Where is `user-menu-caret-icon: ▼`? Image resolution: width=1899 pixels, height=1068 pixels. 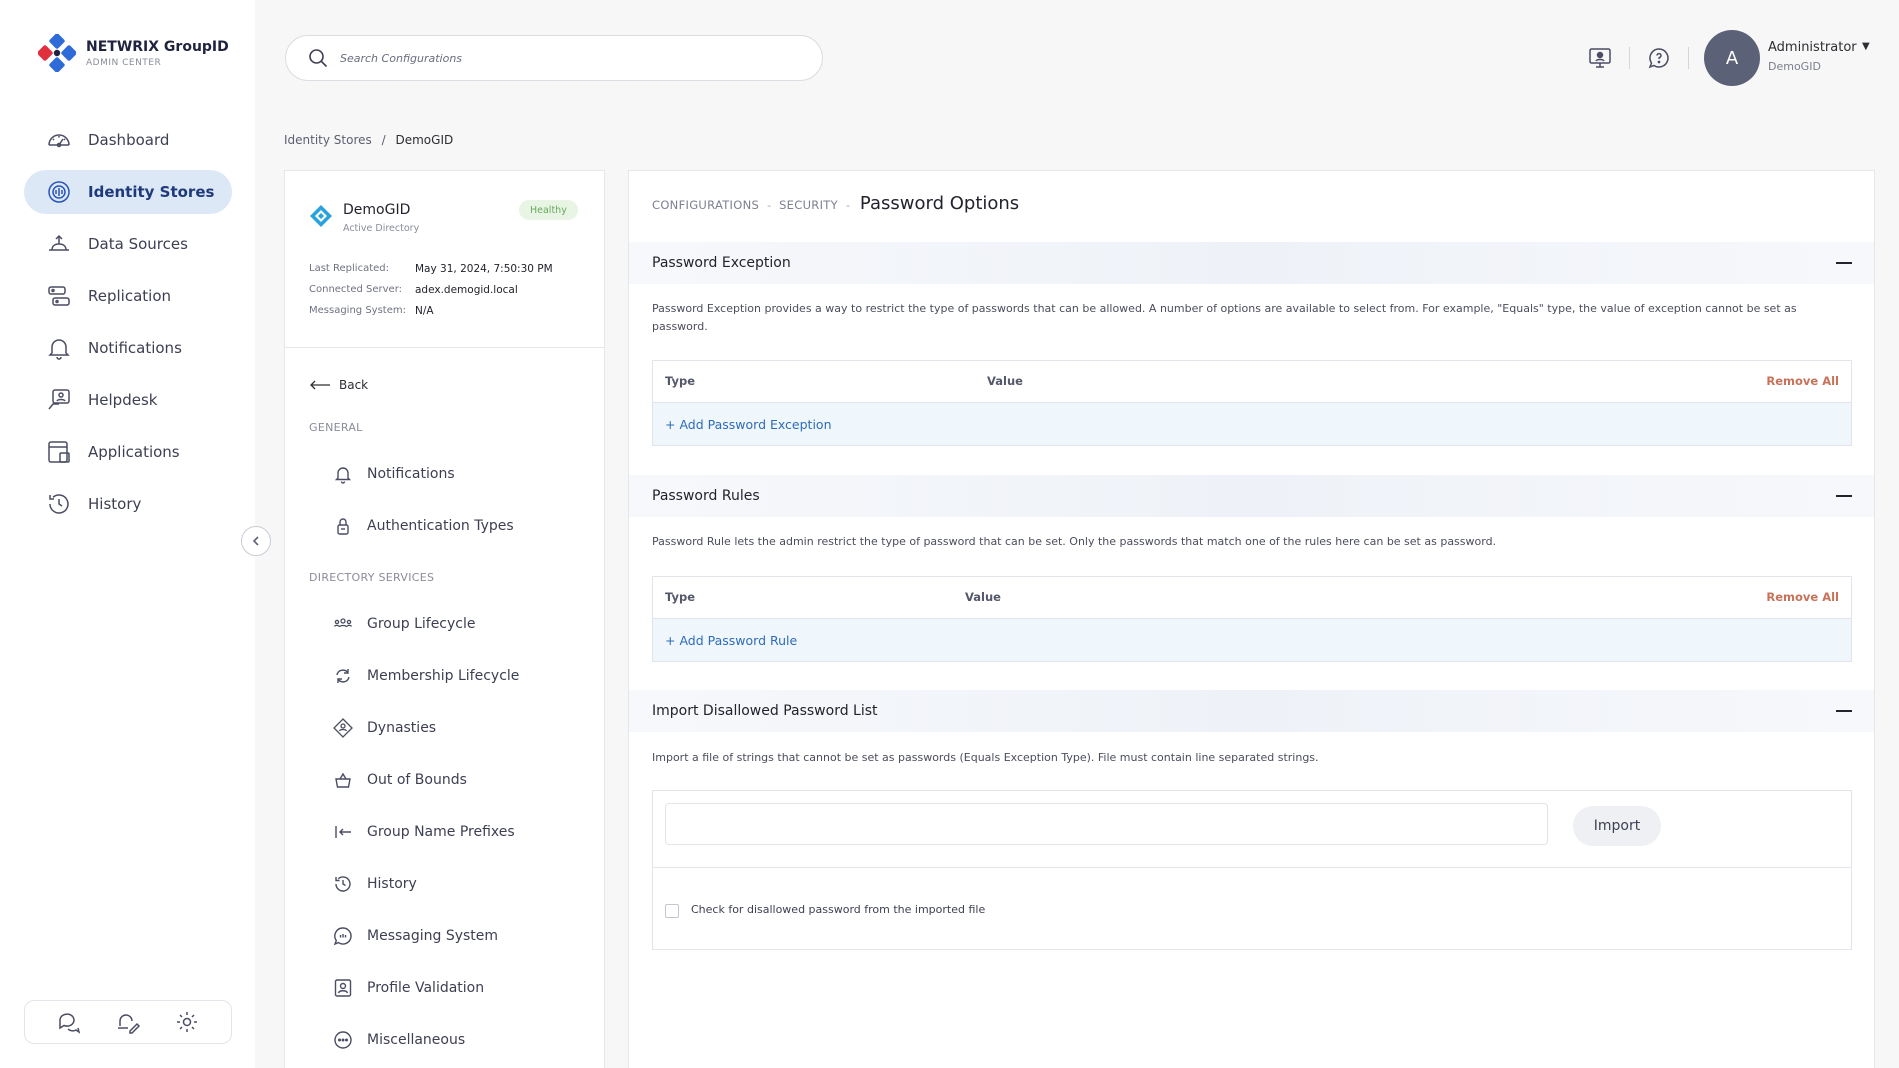
user-menu-caret-icon: ▼ is located at coordinates (1866, 46).